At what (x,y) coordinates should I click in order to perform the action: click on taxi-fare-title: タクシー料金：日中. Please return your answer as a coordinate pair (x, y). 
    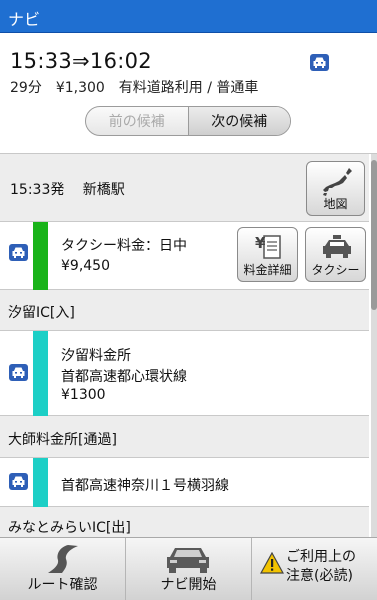
    Looking at the image, I should click on (124, 246).